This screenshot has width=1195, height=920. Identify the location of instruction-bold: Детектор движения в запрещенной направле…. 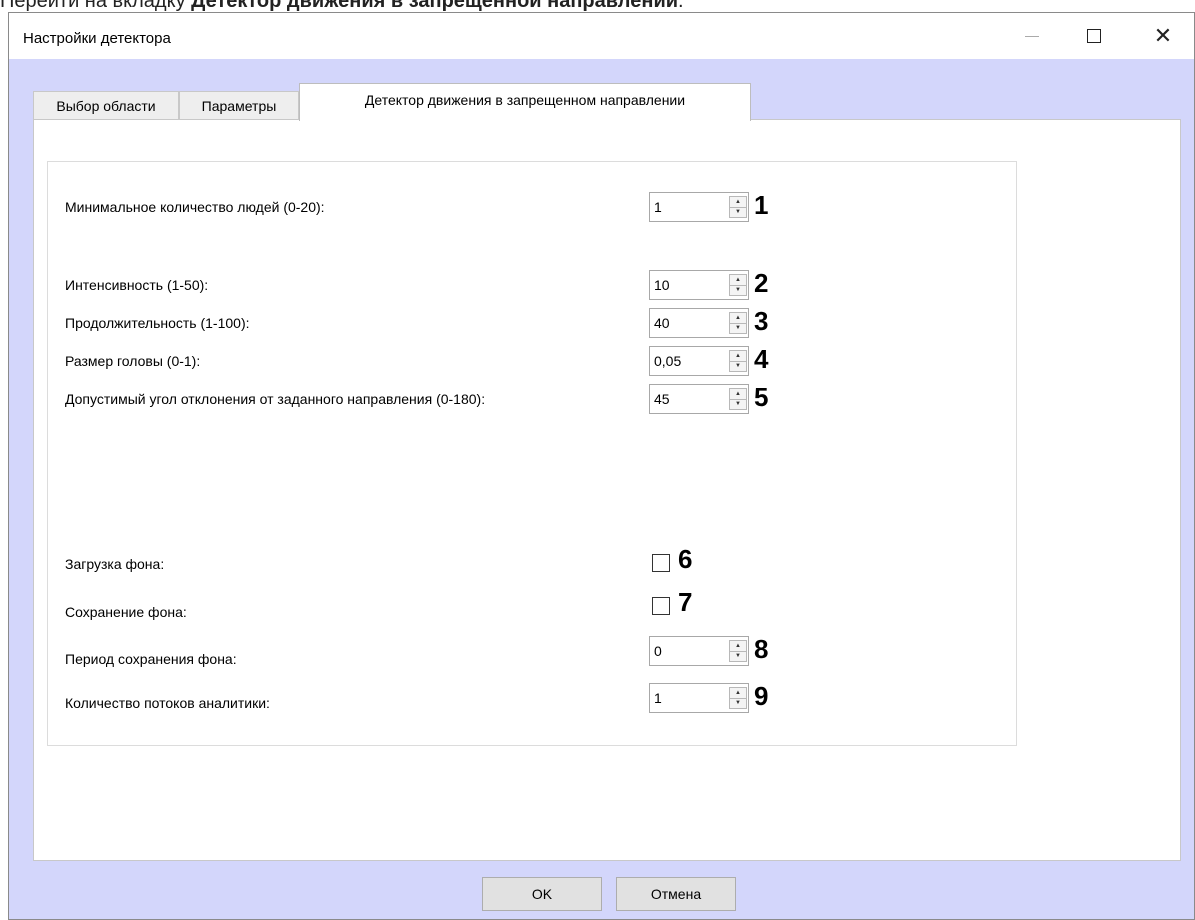
(435, 6).